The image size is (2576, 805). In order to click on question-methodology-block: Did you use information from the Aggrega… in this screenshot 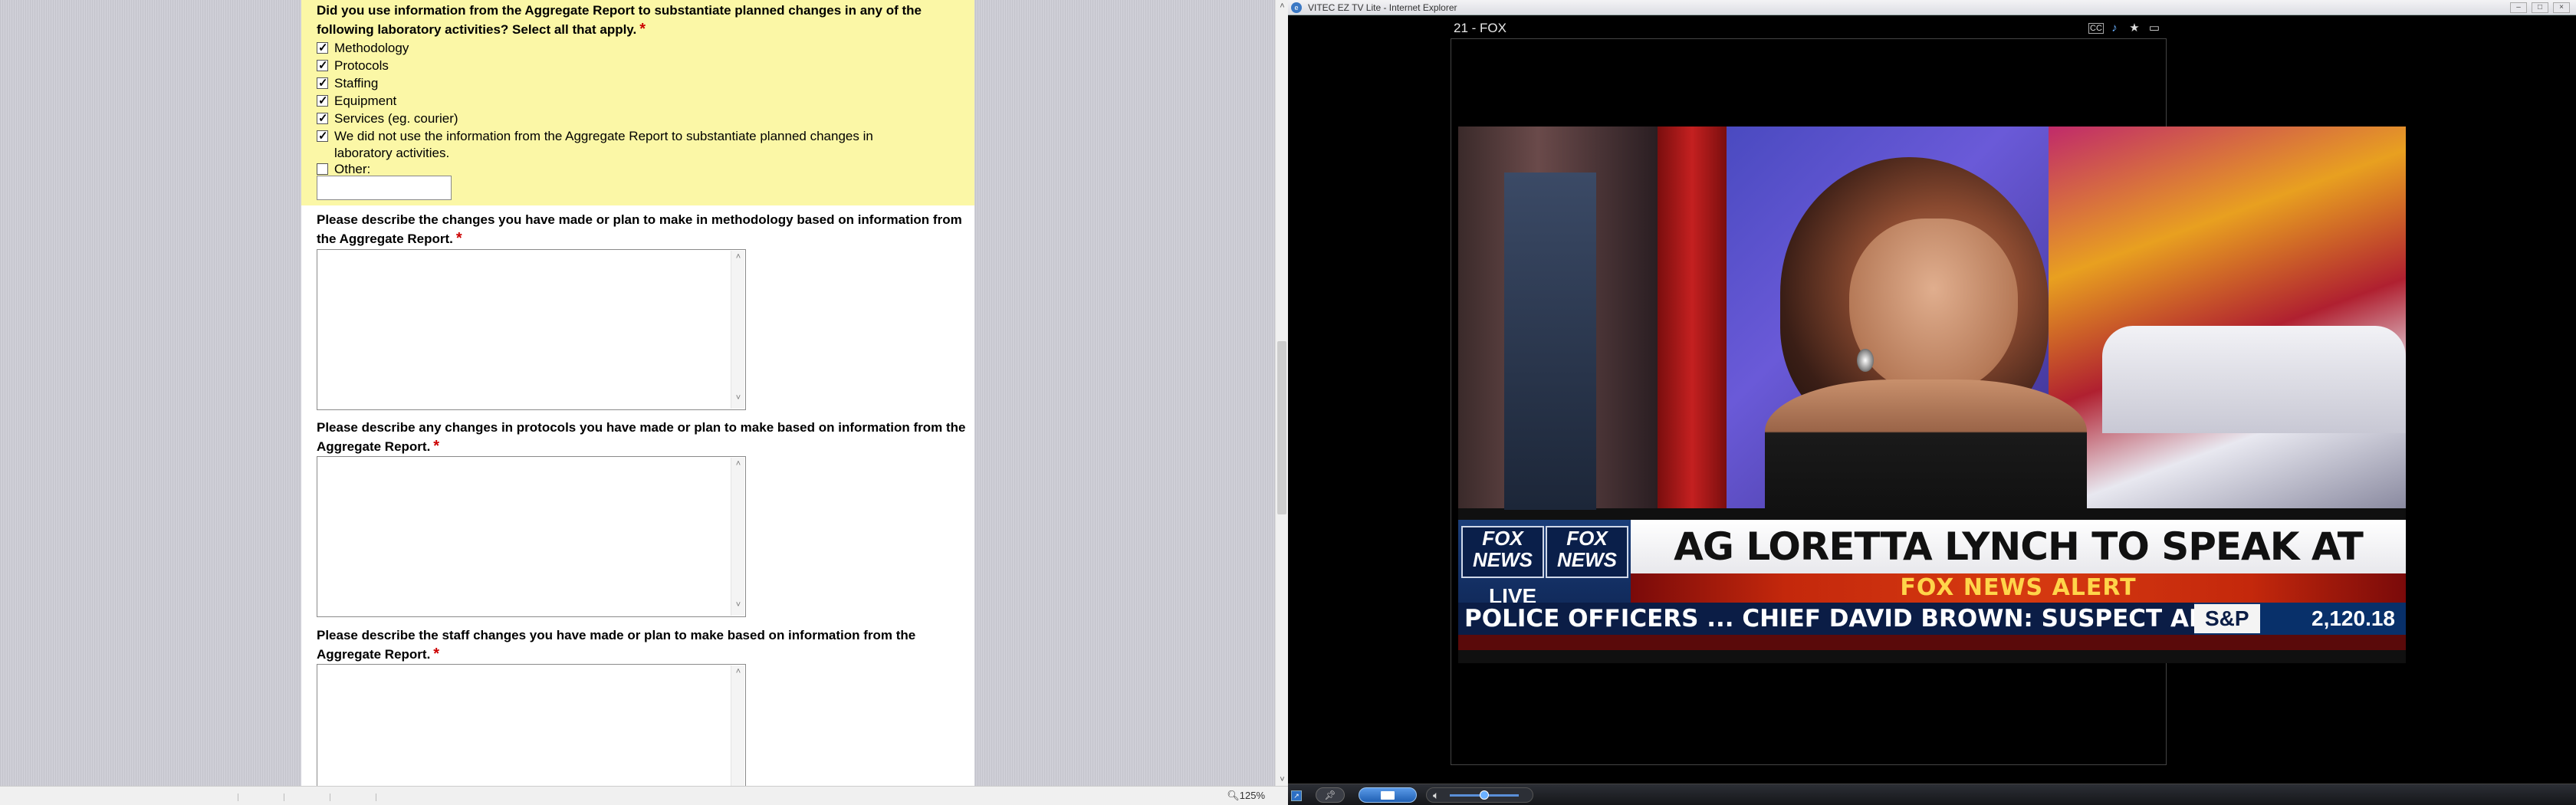, I will do `click(637, 102)`.